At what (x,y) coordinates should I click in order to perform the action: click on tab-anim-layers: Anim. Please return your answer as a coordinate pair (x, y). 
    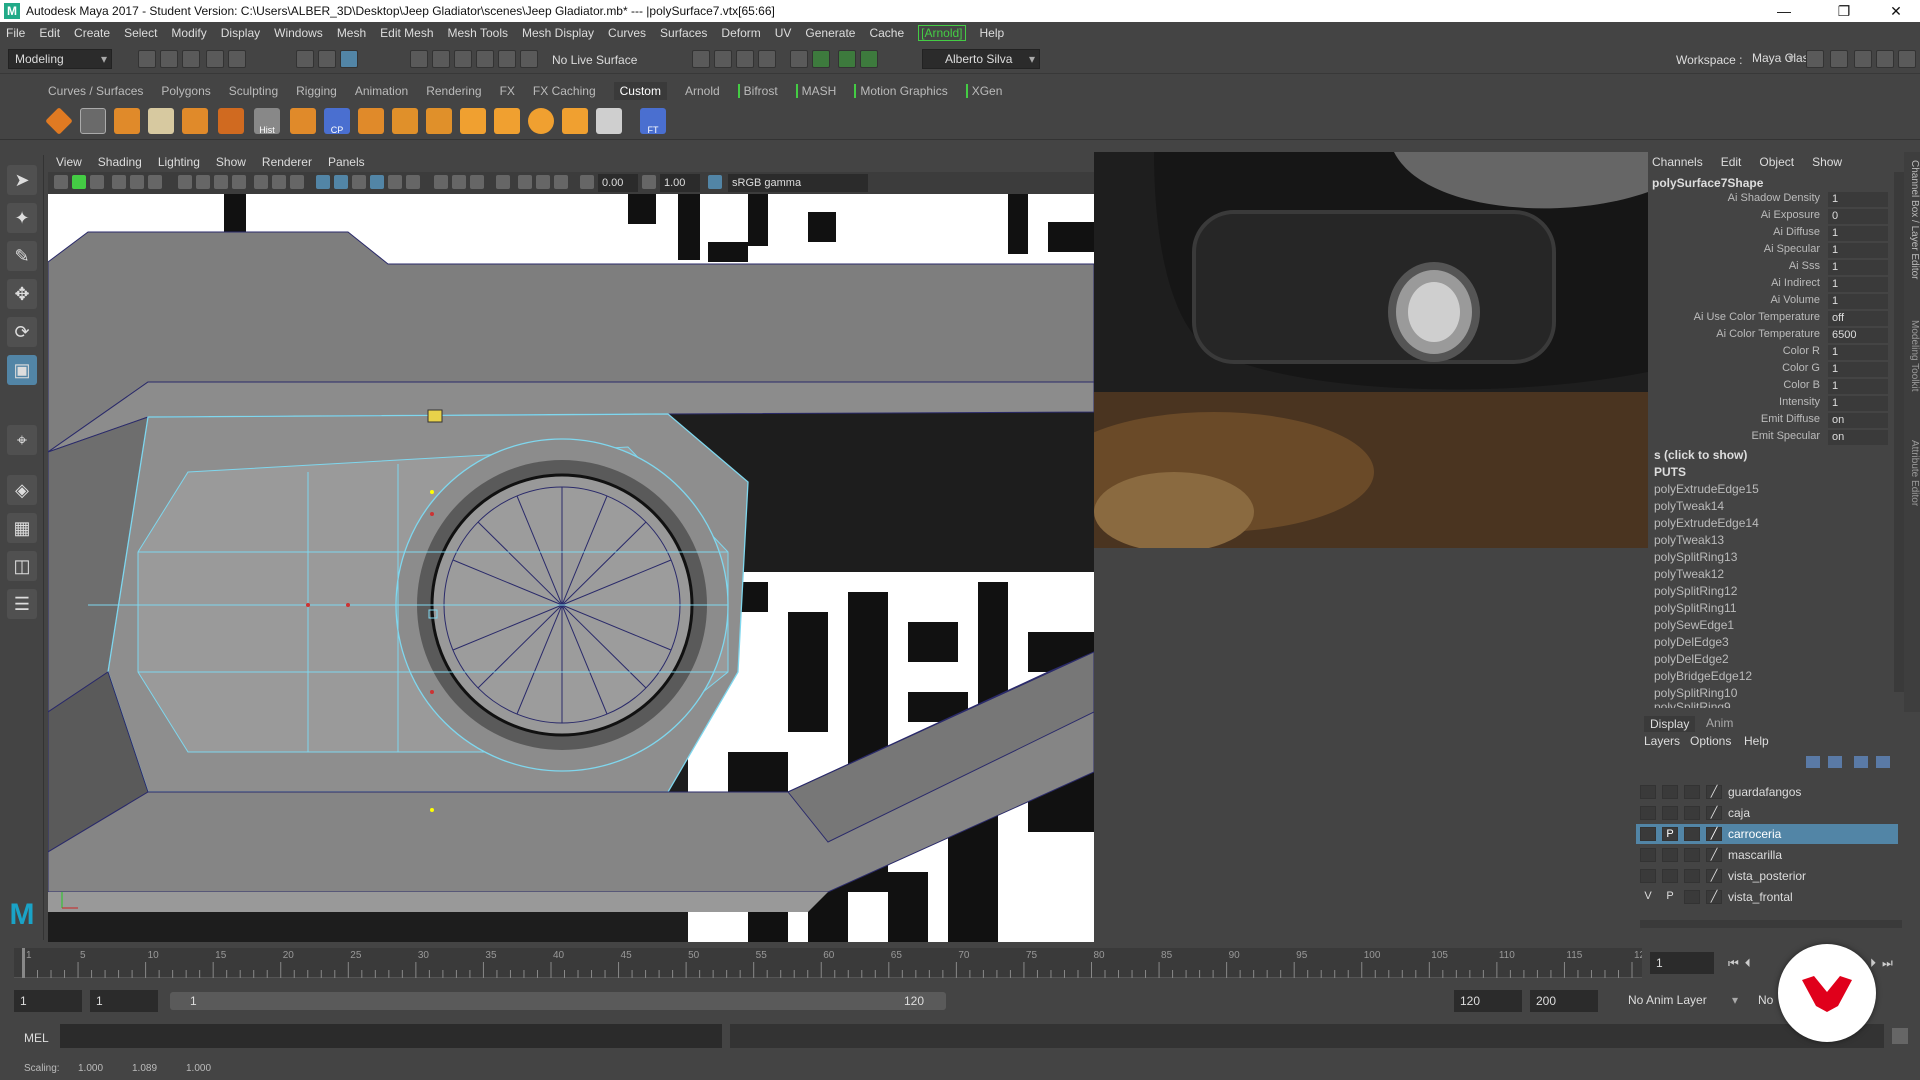
    Looking at the image, I should click on (1719, 723).